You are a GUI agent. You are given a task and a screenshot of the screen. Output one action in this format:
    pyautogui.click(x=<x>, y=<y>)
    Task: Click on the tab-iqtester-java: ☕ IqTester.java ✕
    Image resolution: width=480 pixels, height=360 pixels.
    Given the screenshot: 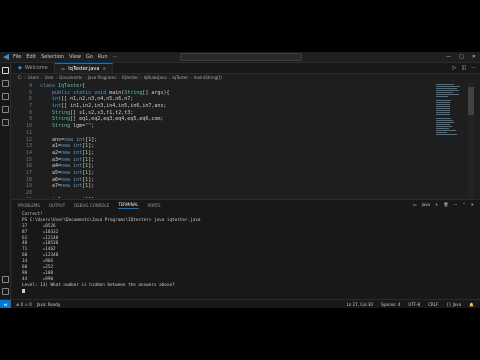 What is the action you would take?
    pyautogui.click(x=83, y=68)
    